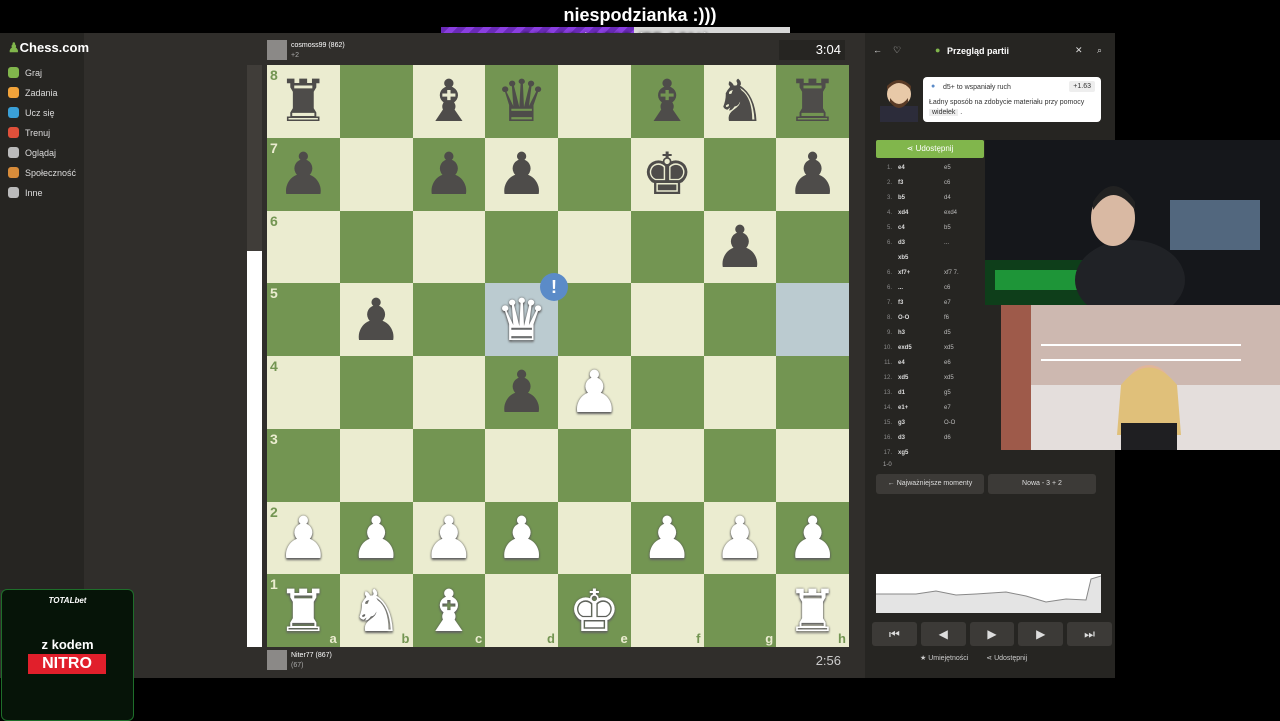 The height and width of the screenshot is (721, 1280). Describe the element at coordinates (877, 50) in the screenshot. I see `back-icon: ←` at that location.